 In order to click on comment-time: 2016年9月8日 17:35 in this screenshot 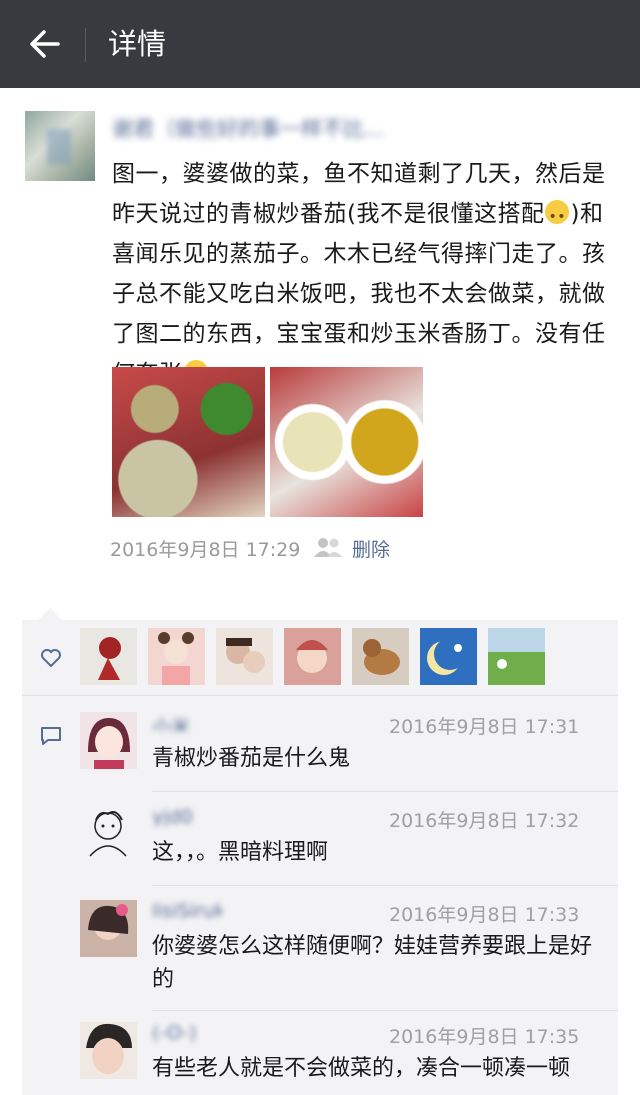, I will do `click(484, 1037)`.